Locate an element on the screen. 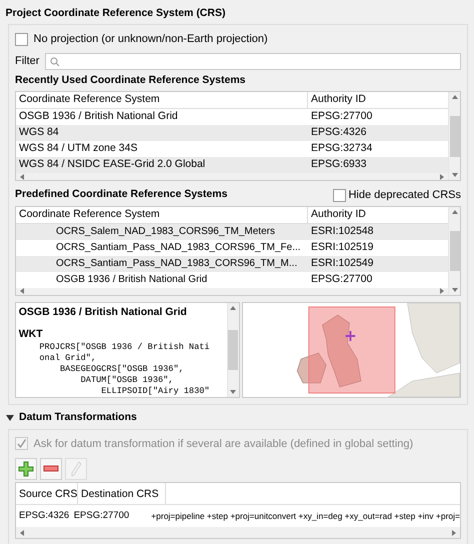 The image size is (474, 544). table-cell-text: WGS 84 / NSIDC EASE-Grid 2.0 Global is located at coordinates (112, 164).